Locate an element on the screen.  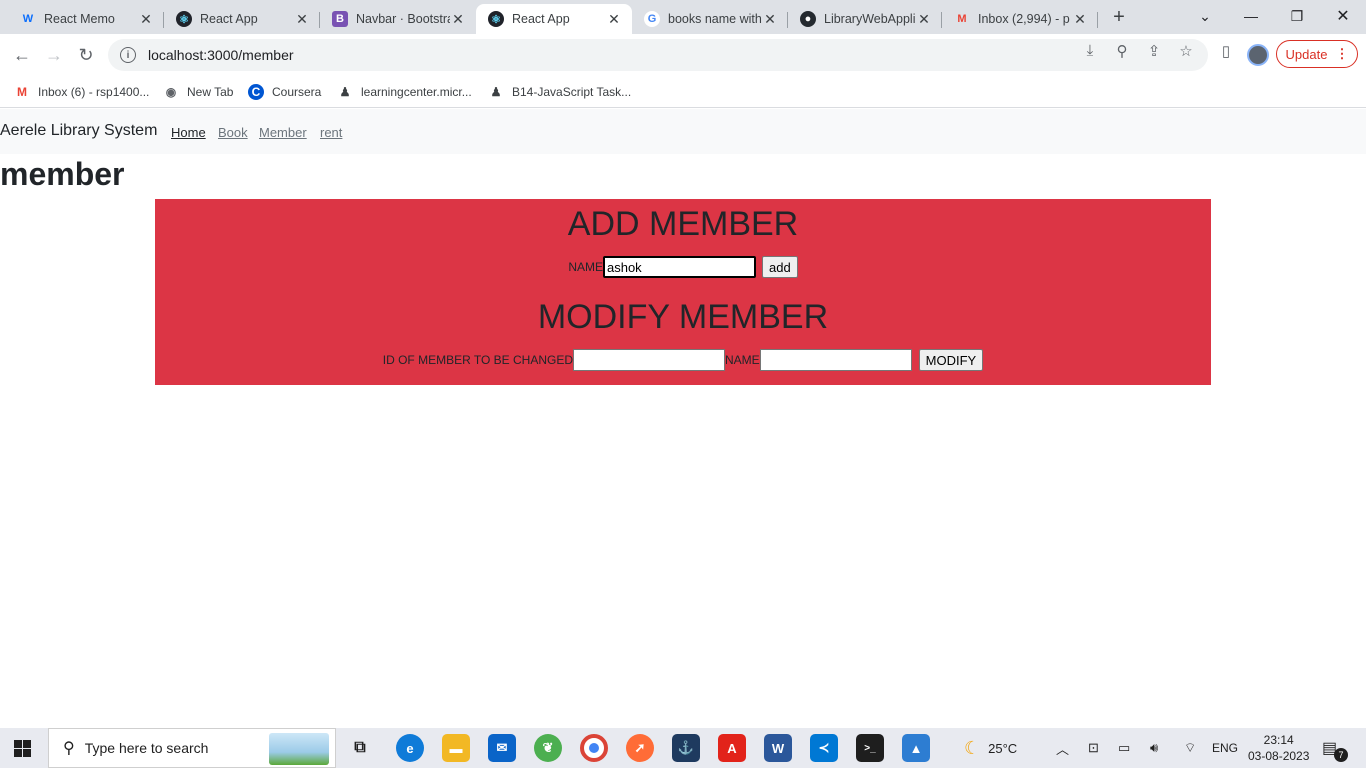
file-explorer-icon: ▬ is located at coordinates (456, 748).